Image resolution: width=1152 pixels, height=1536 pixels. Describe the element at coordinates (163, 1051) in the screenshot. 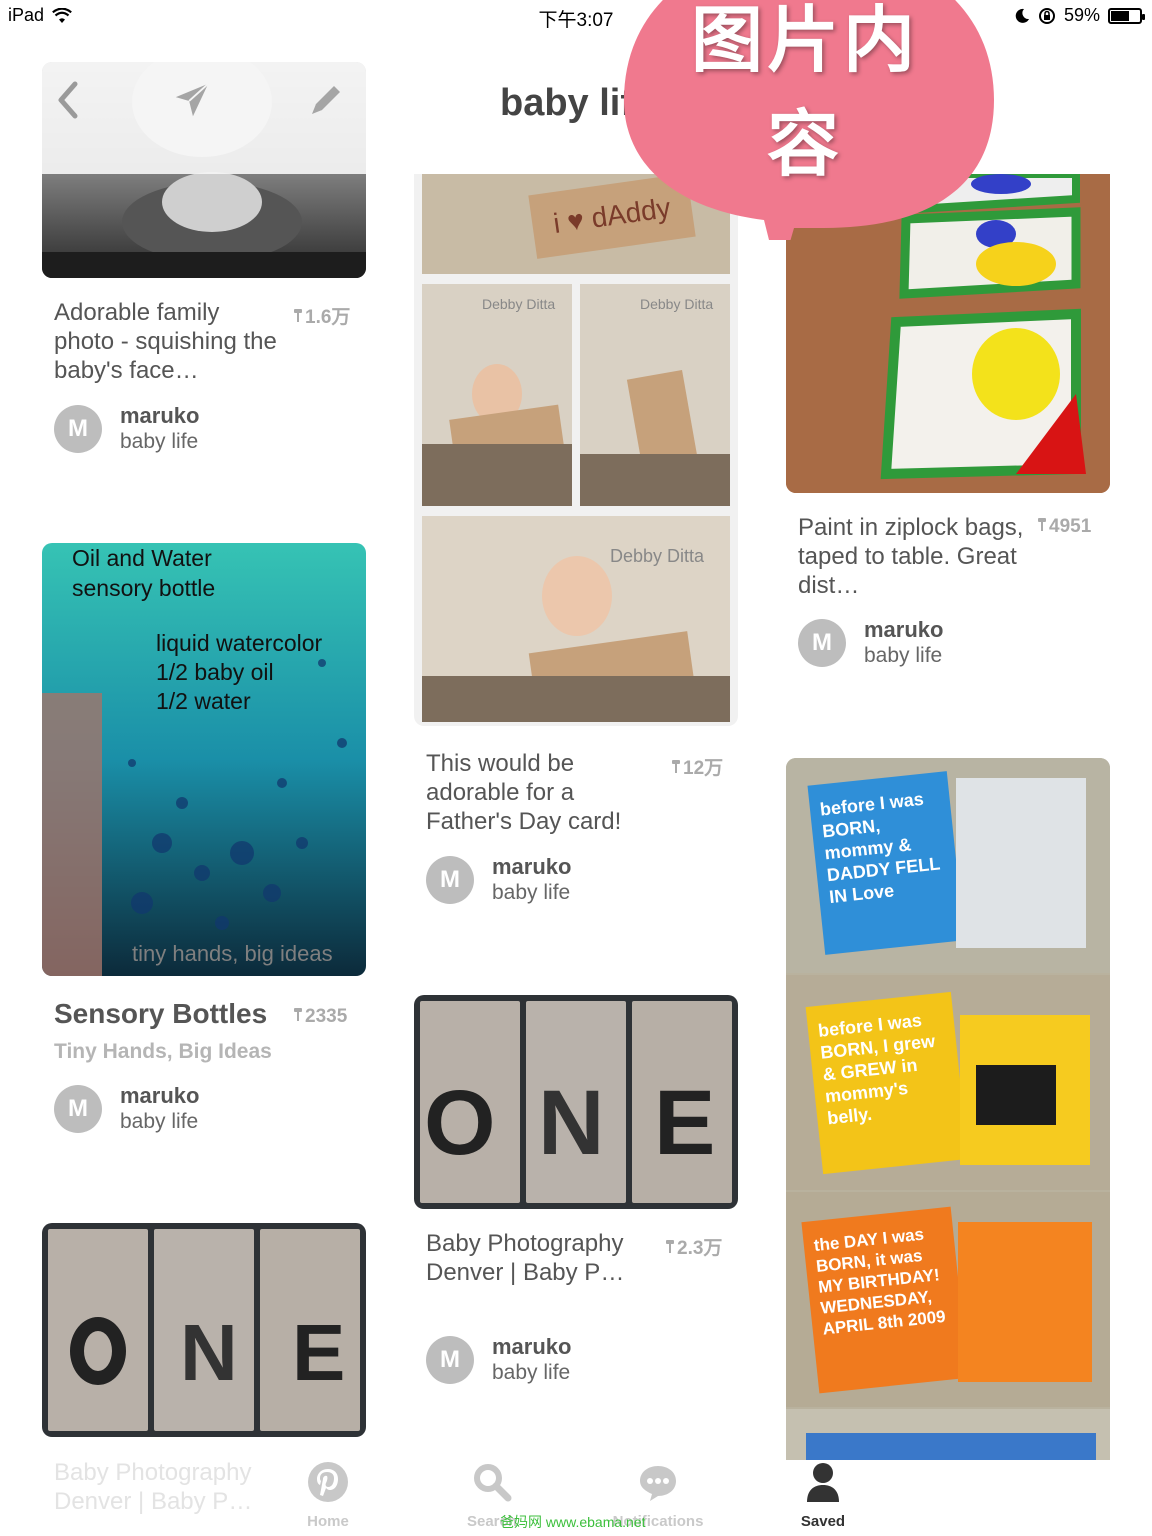

I see `pin-subtitle: Tiny Hands, Big Ideas` at that location.